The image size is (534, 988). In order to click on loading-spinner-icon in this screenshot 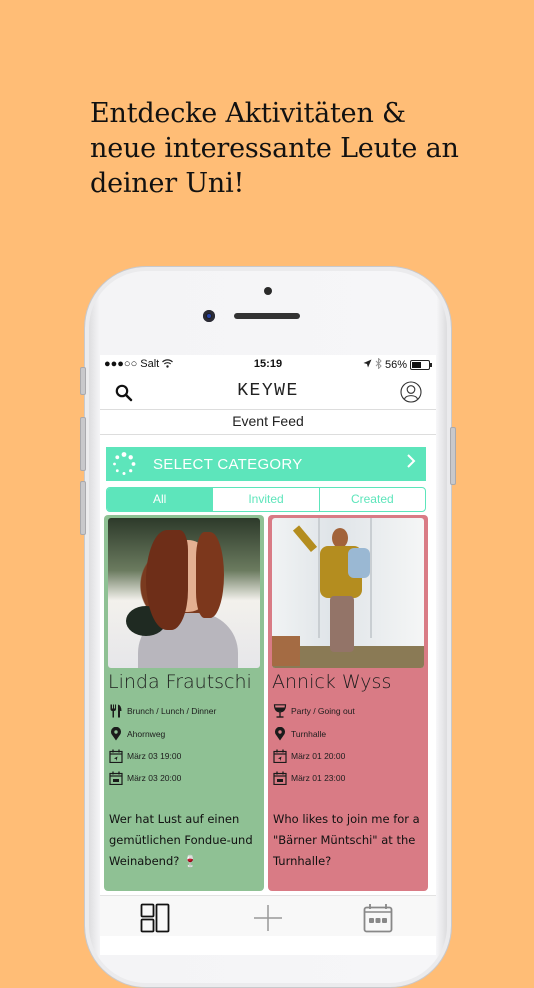, I will do `click(124, 463)`.